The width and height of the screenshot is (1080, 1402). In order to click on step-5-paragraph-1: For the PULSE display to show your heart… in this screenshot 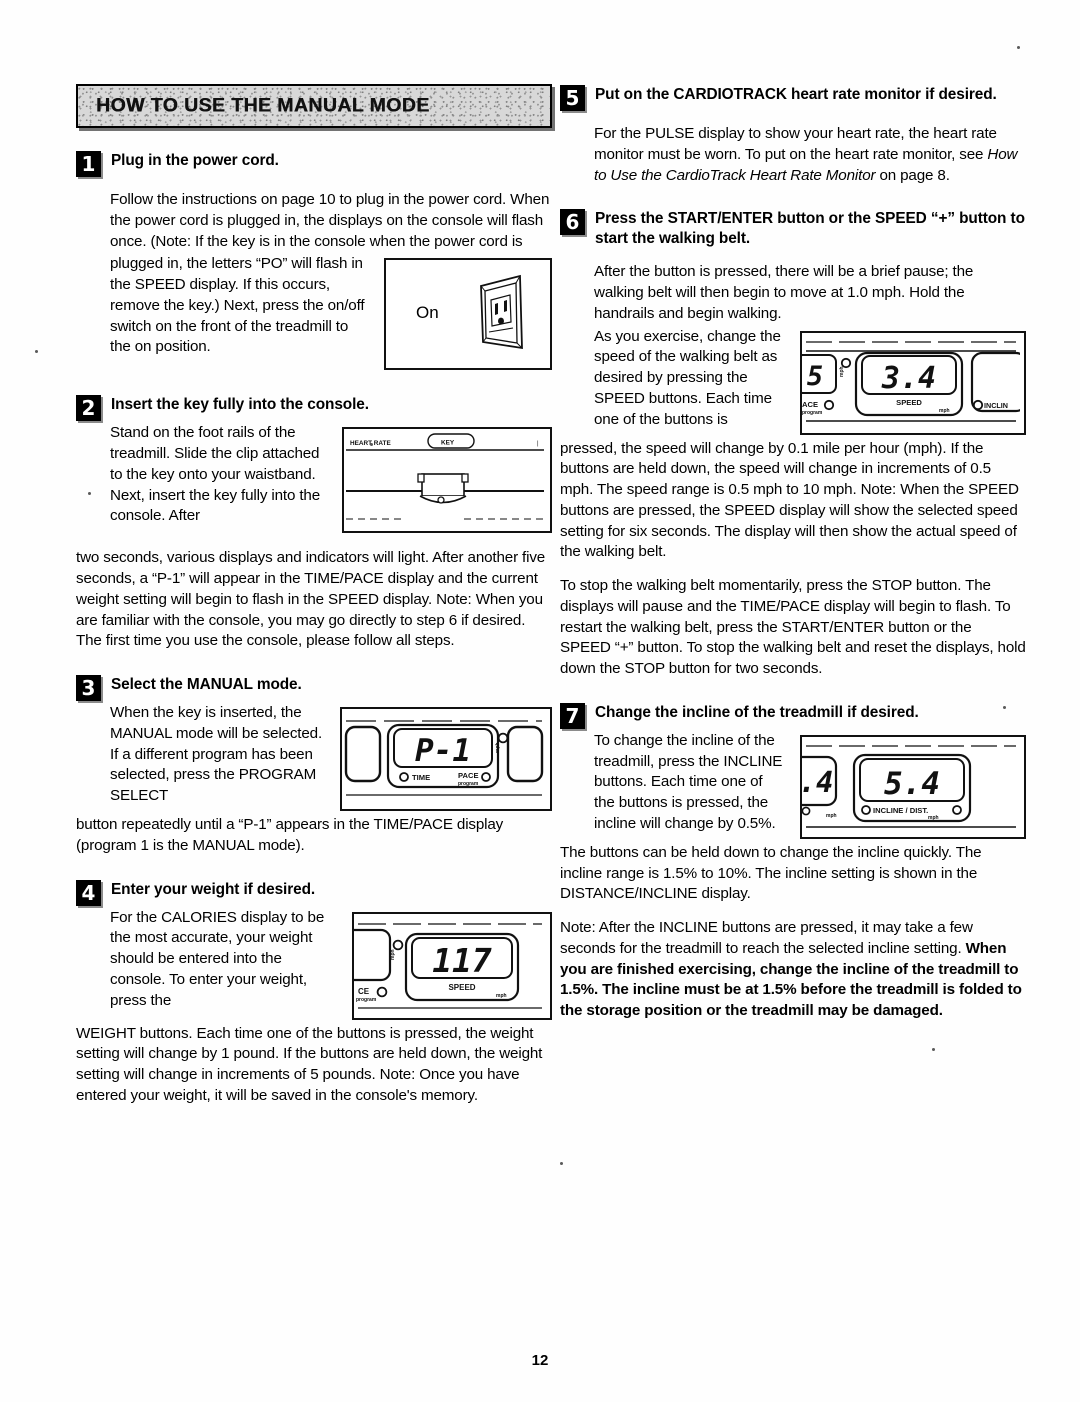, I will do `click(810, 155)`.